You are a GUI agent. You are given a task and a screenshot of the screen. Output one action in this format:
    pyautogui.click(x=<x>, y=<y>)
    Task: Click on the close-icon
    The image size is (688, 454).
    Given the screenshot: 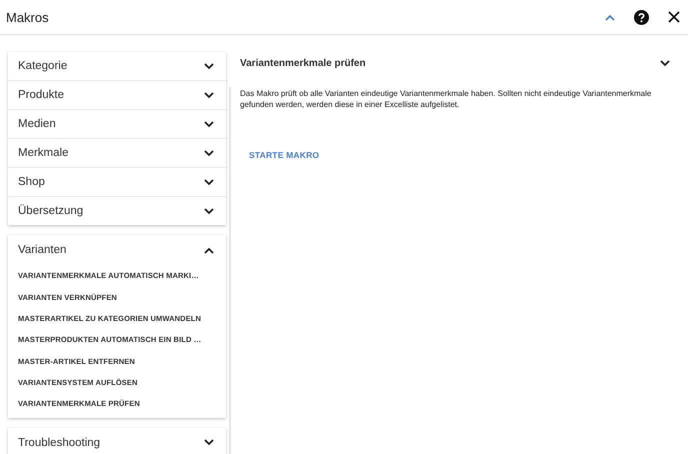 What is the action you would take?
    pyautogui.click(x=674, y=17)
    